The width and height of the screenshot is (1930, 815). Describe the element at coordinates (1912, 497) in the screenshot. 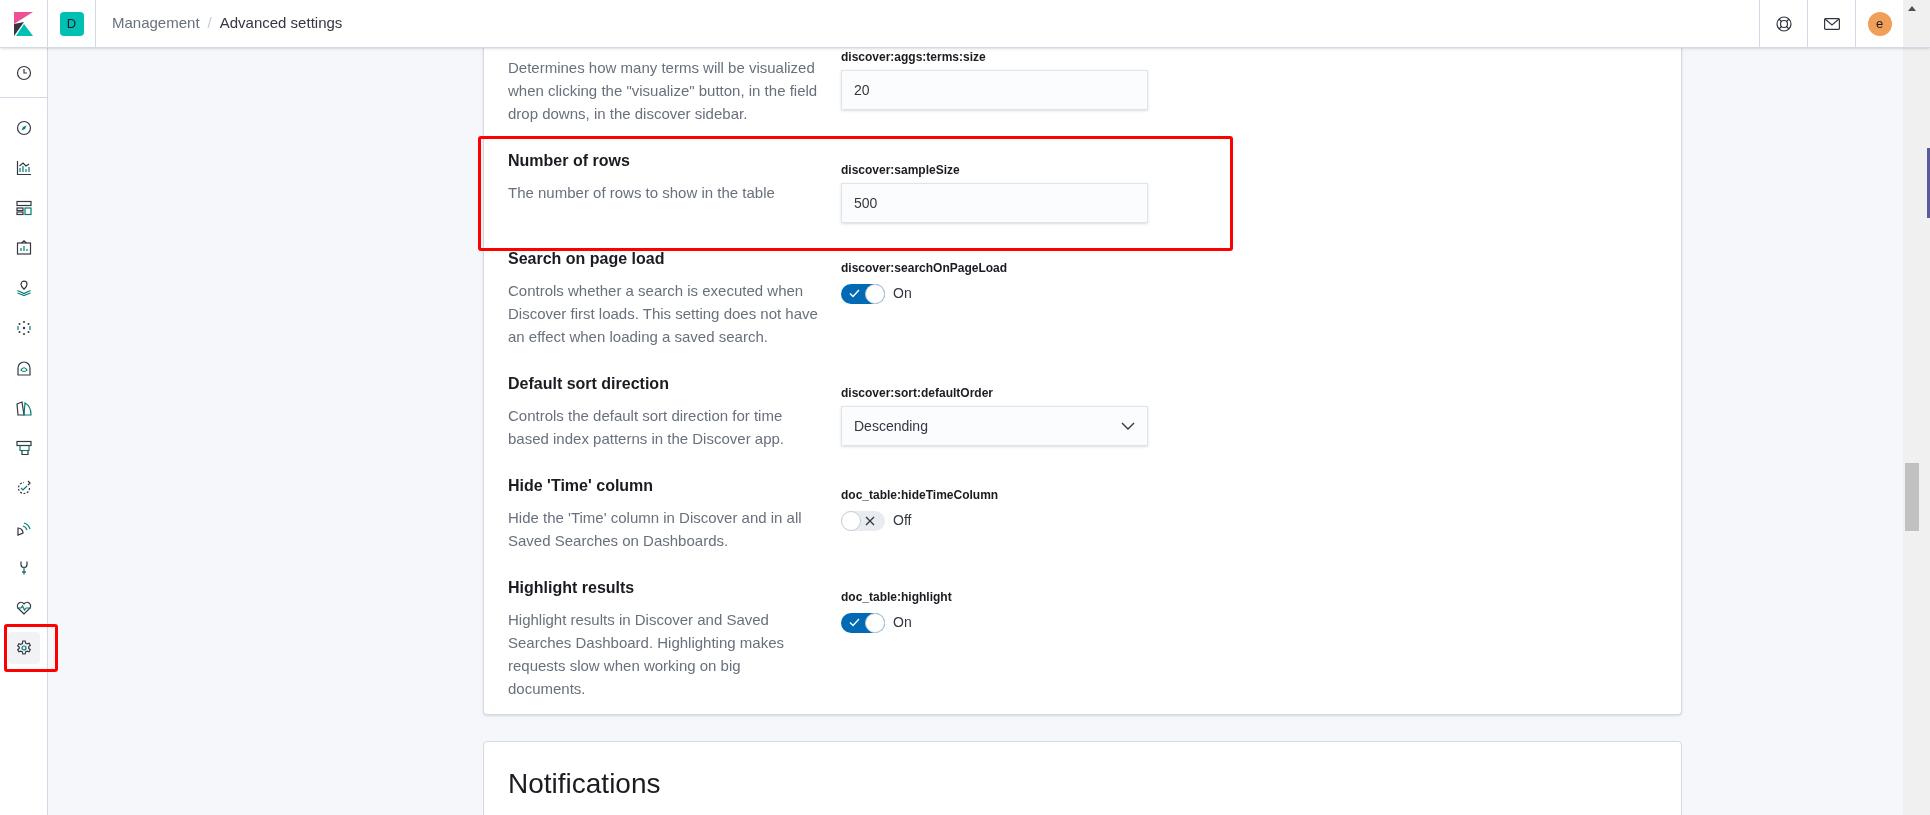

I see `scrollbar-thumb` at that location.